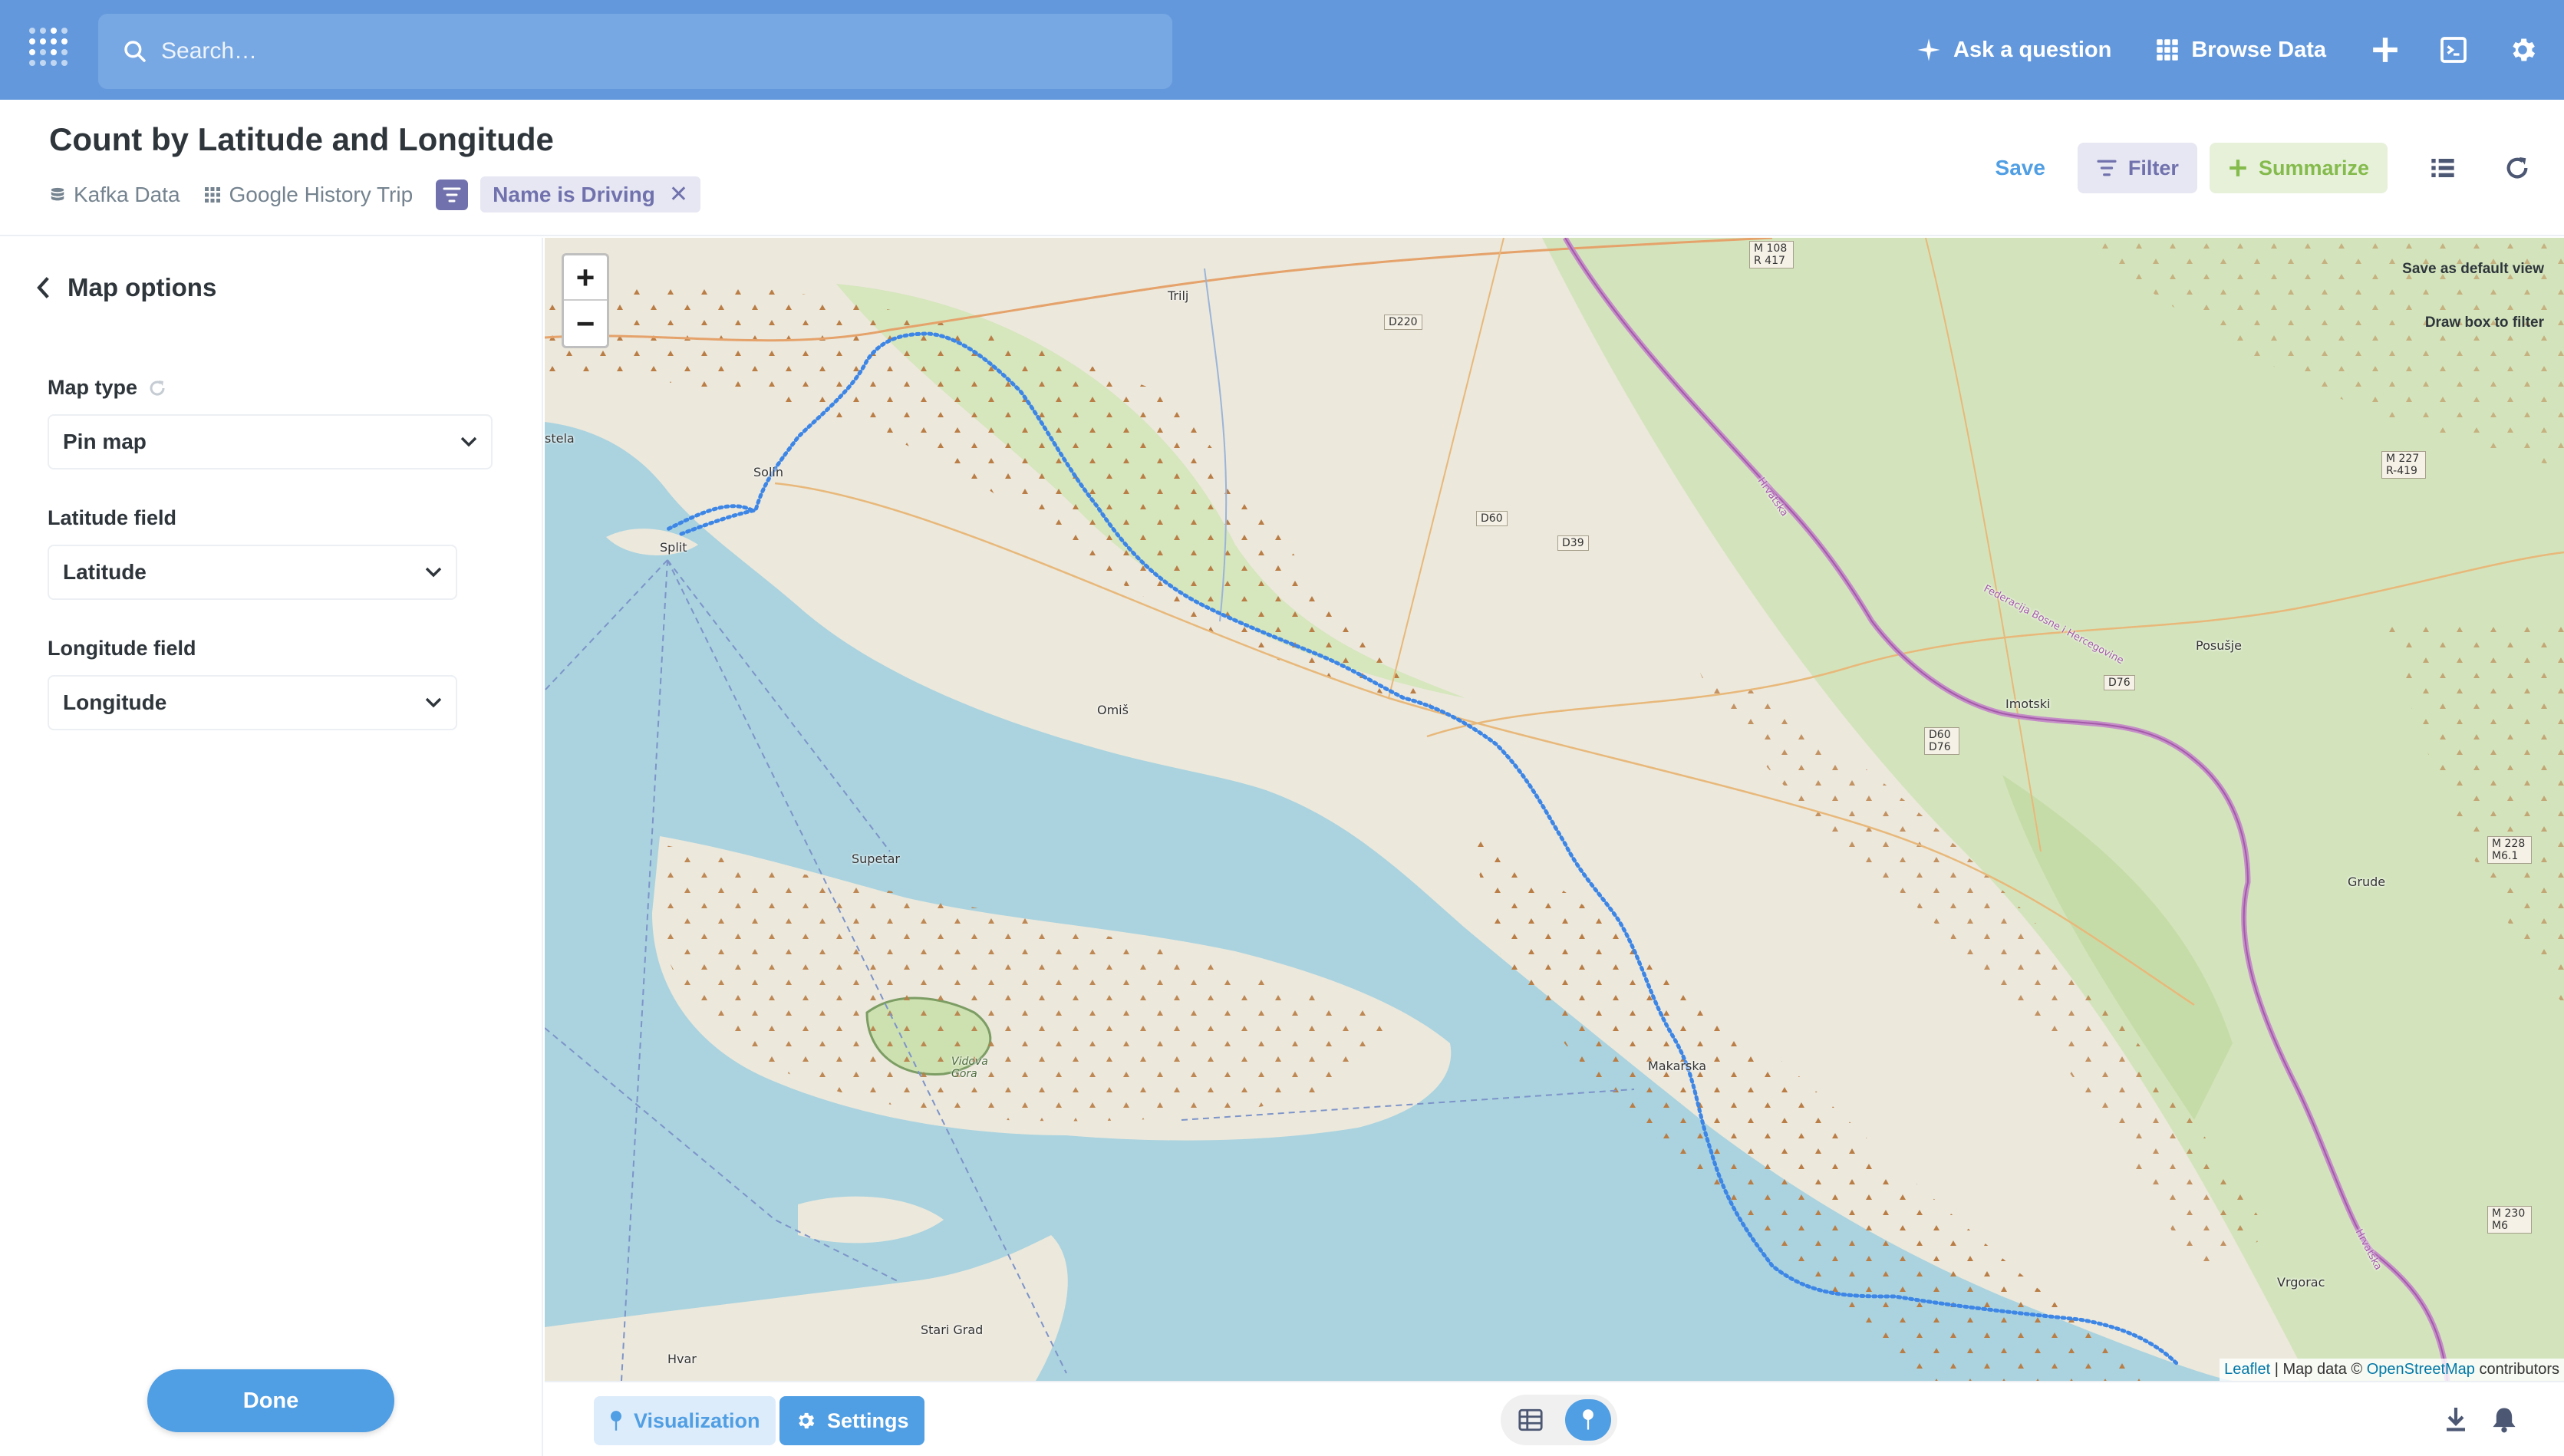 This screenshot has height=1456, width=2564. I want to click on place-label: Solin, so click(768, 472).